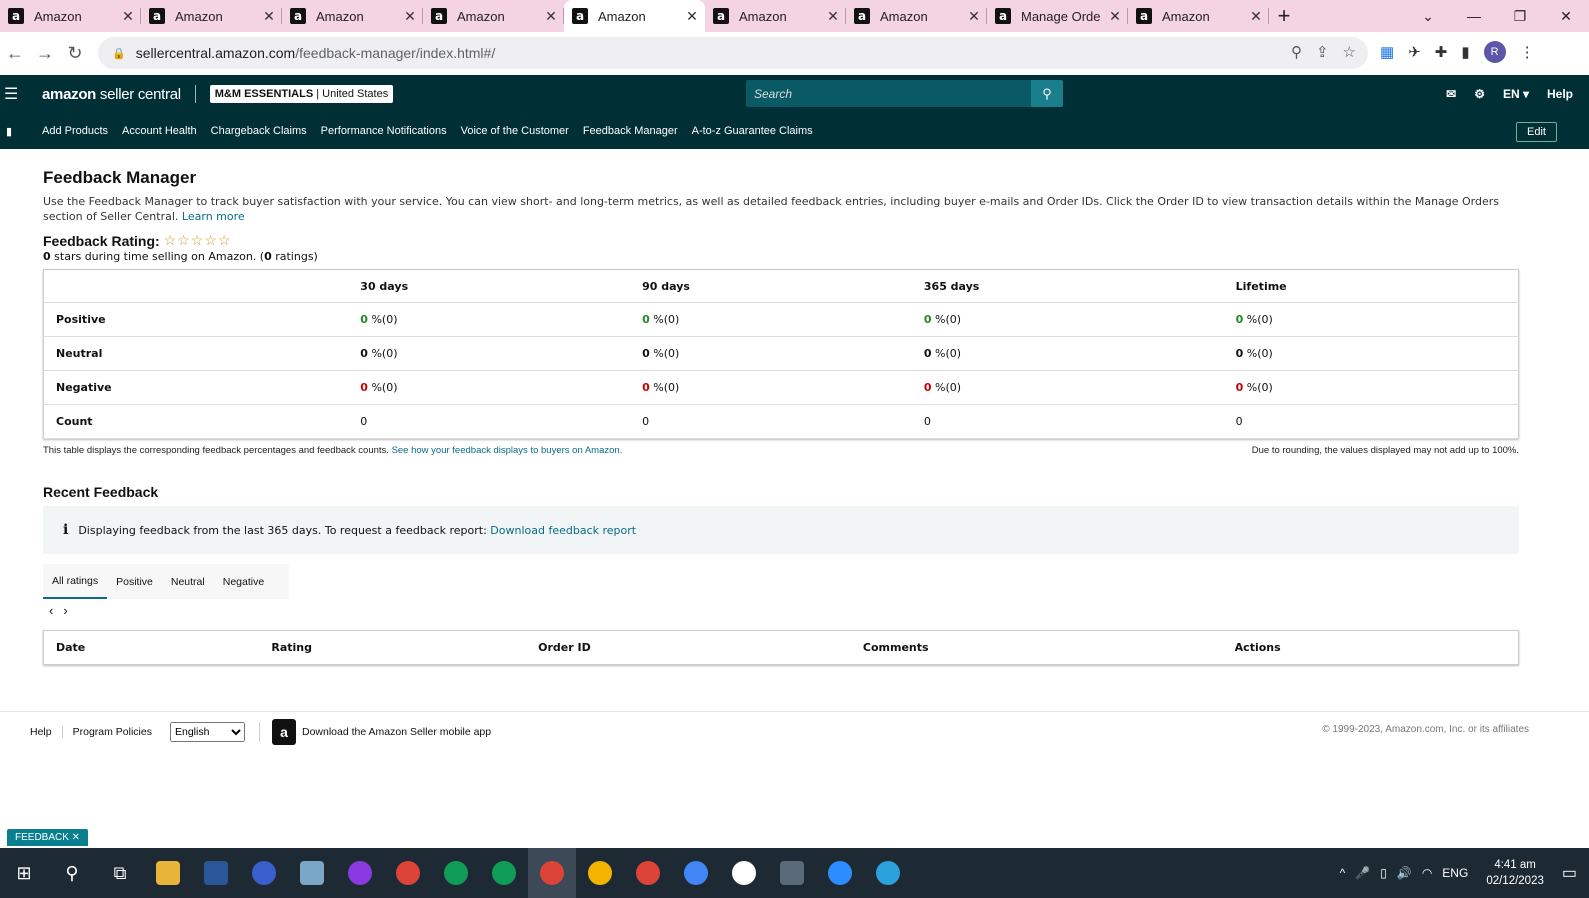 The image size is (1589, 898). Describe the element at coordinates (112, 732) in the screenshot. I see `program-policies-link: Program Policies` at that location.